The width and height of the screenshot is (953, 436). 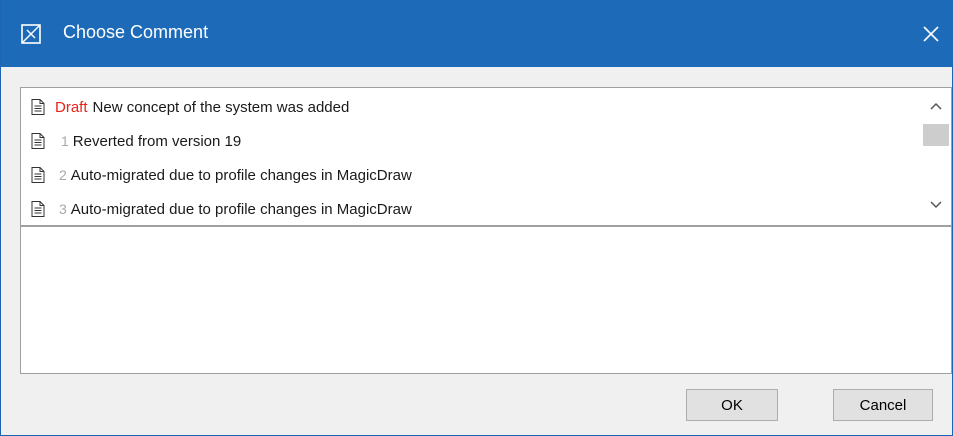 What do you see at coordinates (883, 405) in the screenshot?
I see `cancel-button: Cancel` at bounding box center [883, 405].